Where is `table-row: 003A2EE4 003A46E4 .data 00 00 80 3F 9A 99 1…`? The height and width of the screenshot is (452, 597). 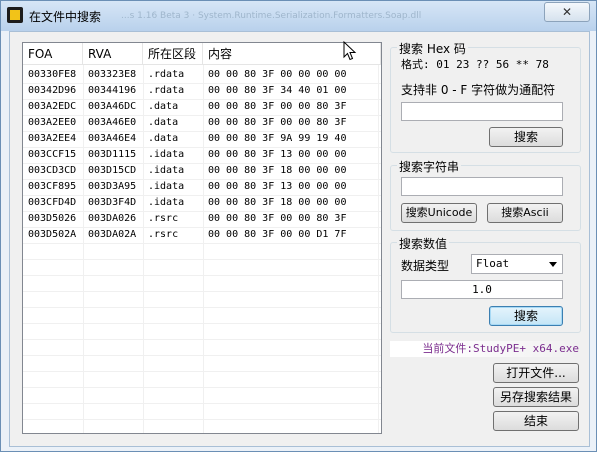
table-row: 003A2EE4 003A46E4 .data 00 00 80 3F 9A 99 1… is located at coordinates (202, 139).